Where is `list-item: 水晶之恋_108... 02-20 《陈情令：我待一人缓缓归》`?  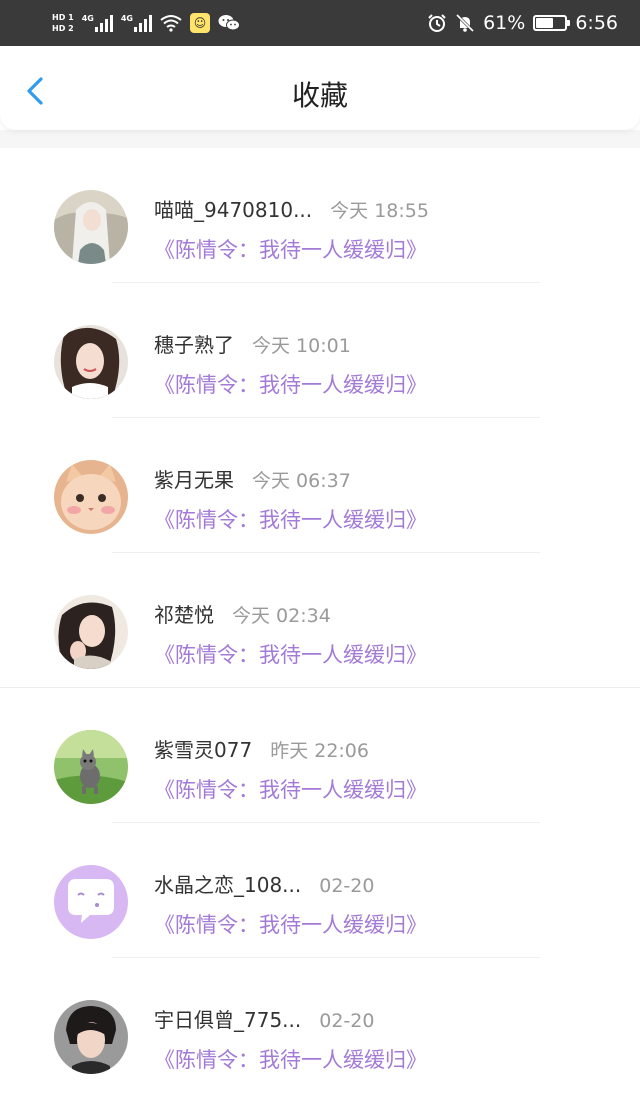 list-item: 水晶之恋_108... 02-20 《陈情令：我待一人缓缓归》 is located at coordinates (320, 890).